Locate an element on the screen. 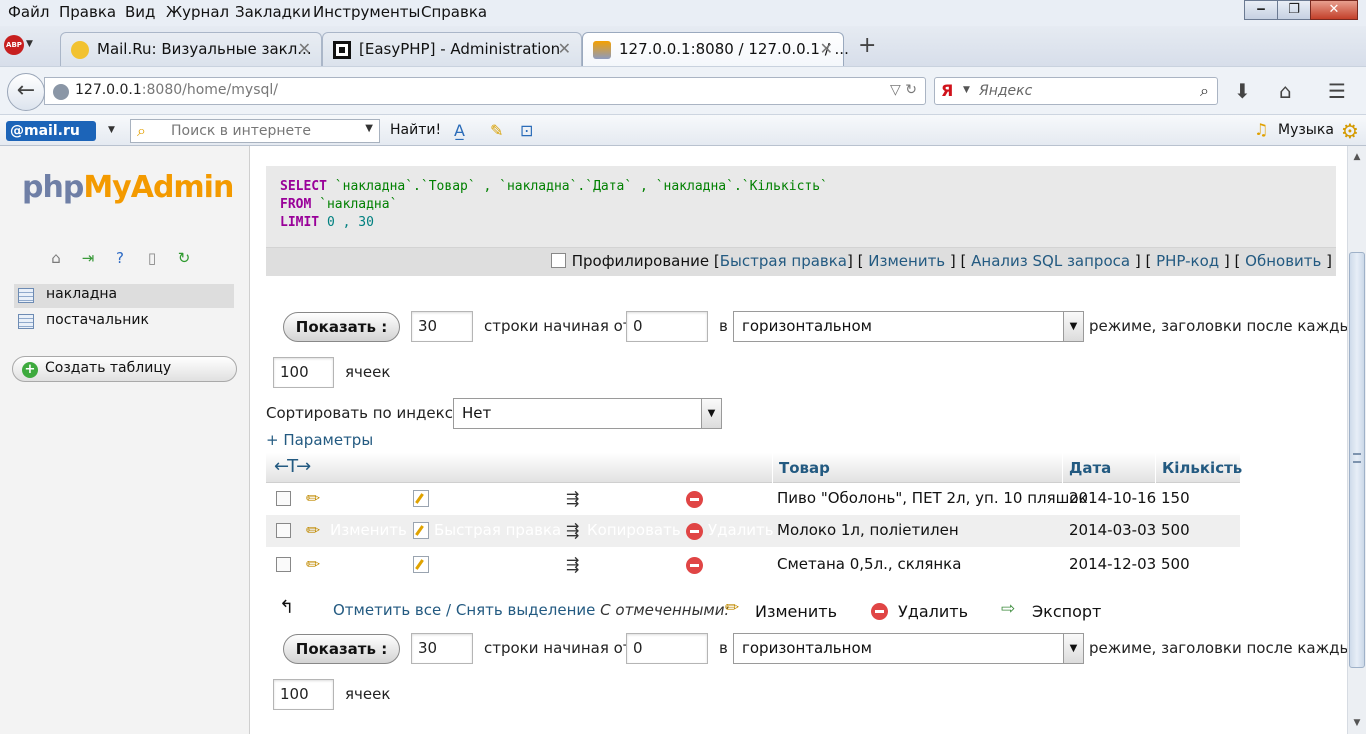  adblock-icon: ABP is located at coordinates (14, 45).